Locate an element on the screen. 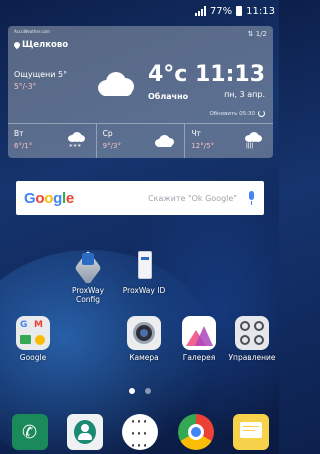 The image size is (320, 454). temp-range: 5°/-3° is located at coordinates (25, 86).